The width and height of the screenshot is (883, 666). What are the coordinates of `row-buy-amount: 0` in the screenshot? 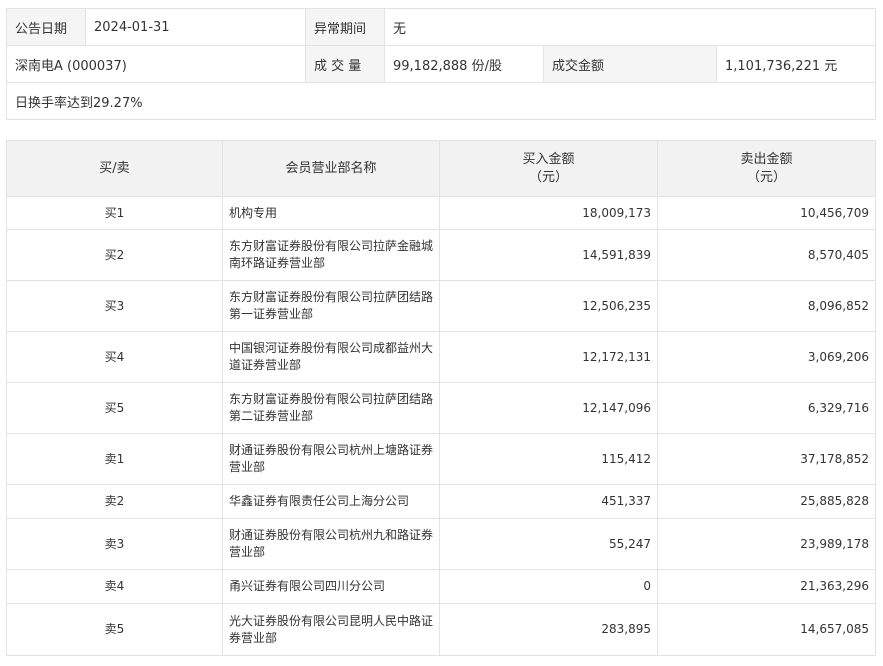 It's located at (548, 586).